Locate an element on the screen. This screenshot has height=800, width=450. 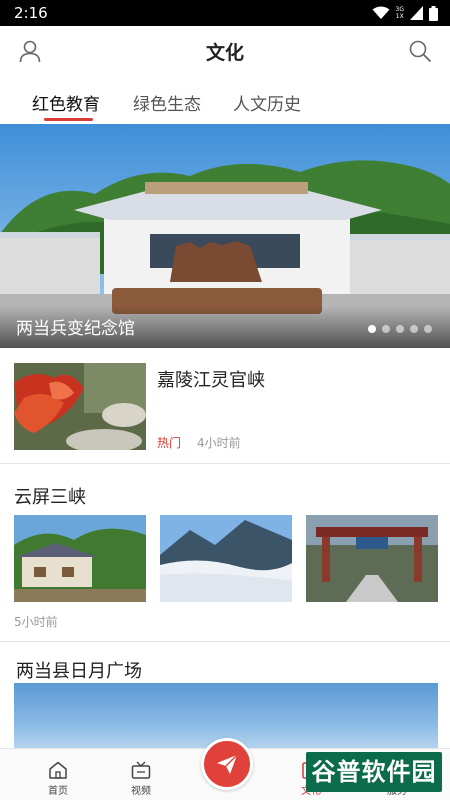
page-title: 文化 is located at coordinates (224, 53).